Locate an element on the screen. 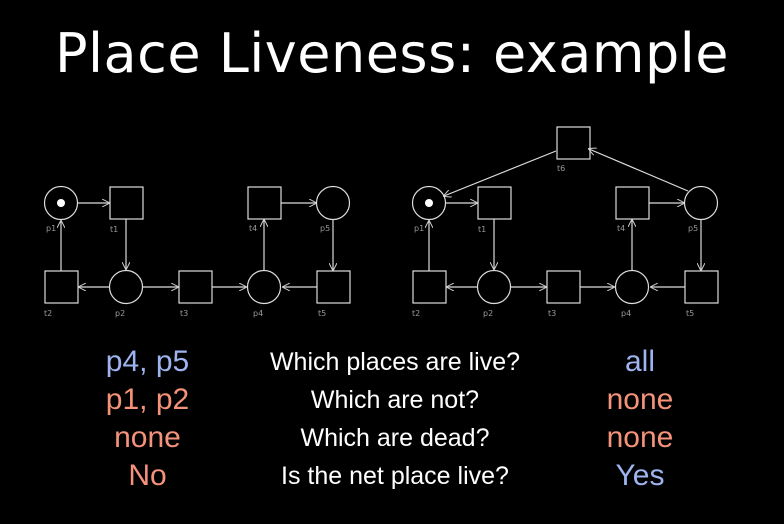  right-net is located at coordinates (565, 215).